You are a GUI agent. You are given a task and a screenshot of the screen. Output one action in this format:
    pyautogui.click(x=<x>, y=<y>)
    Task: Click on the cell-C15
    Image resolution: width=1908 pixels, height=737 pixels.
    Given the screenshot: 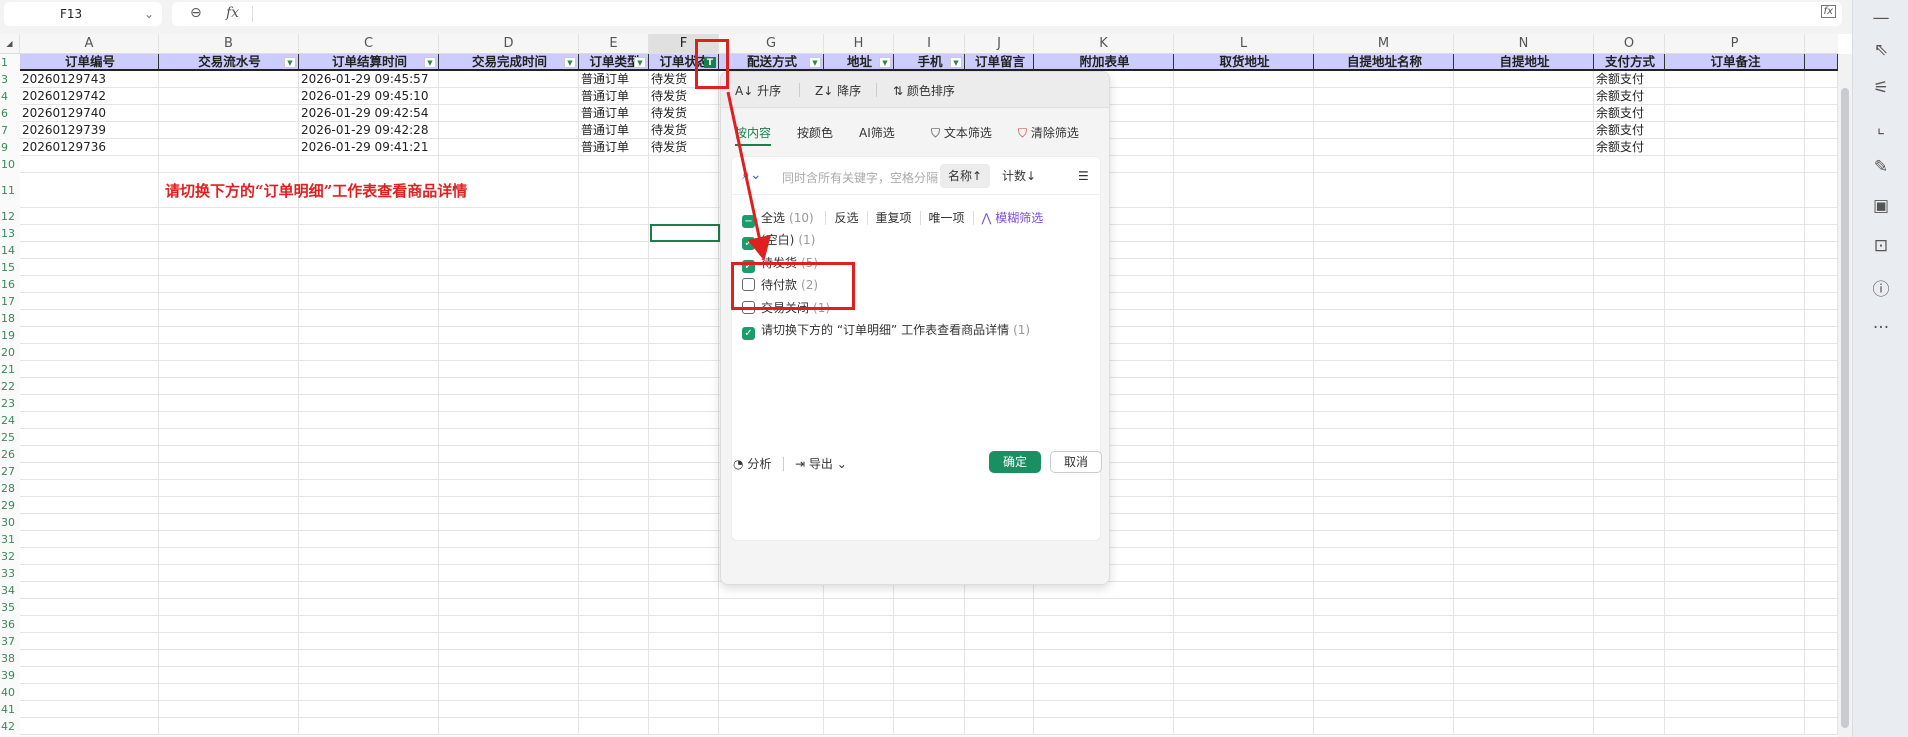 What is the action you would take?
    pyautogui.click(x=369, y=267)
    